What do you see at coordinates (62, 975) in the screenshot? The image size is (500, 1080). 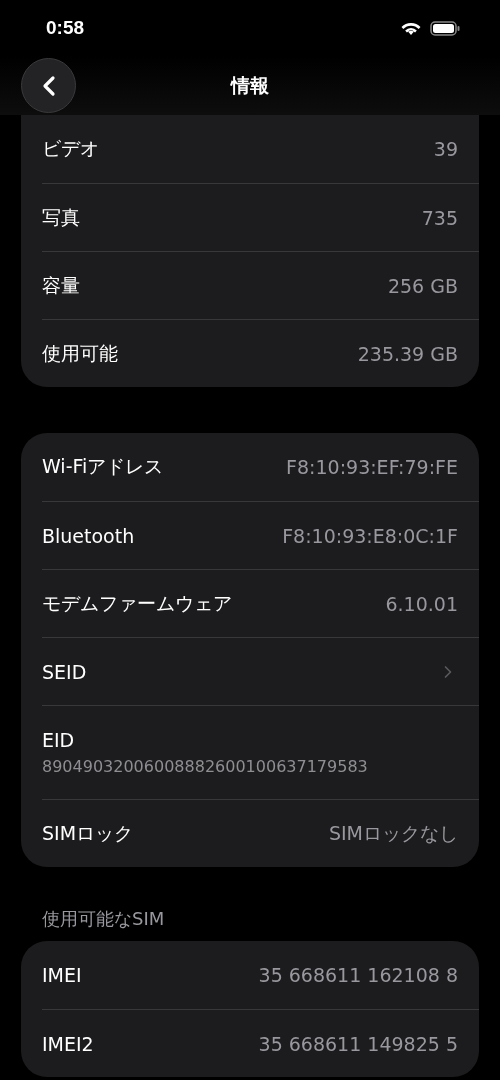 I see `row-label: IMEI` at bounding box center [62, 975].